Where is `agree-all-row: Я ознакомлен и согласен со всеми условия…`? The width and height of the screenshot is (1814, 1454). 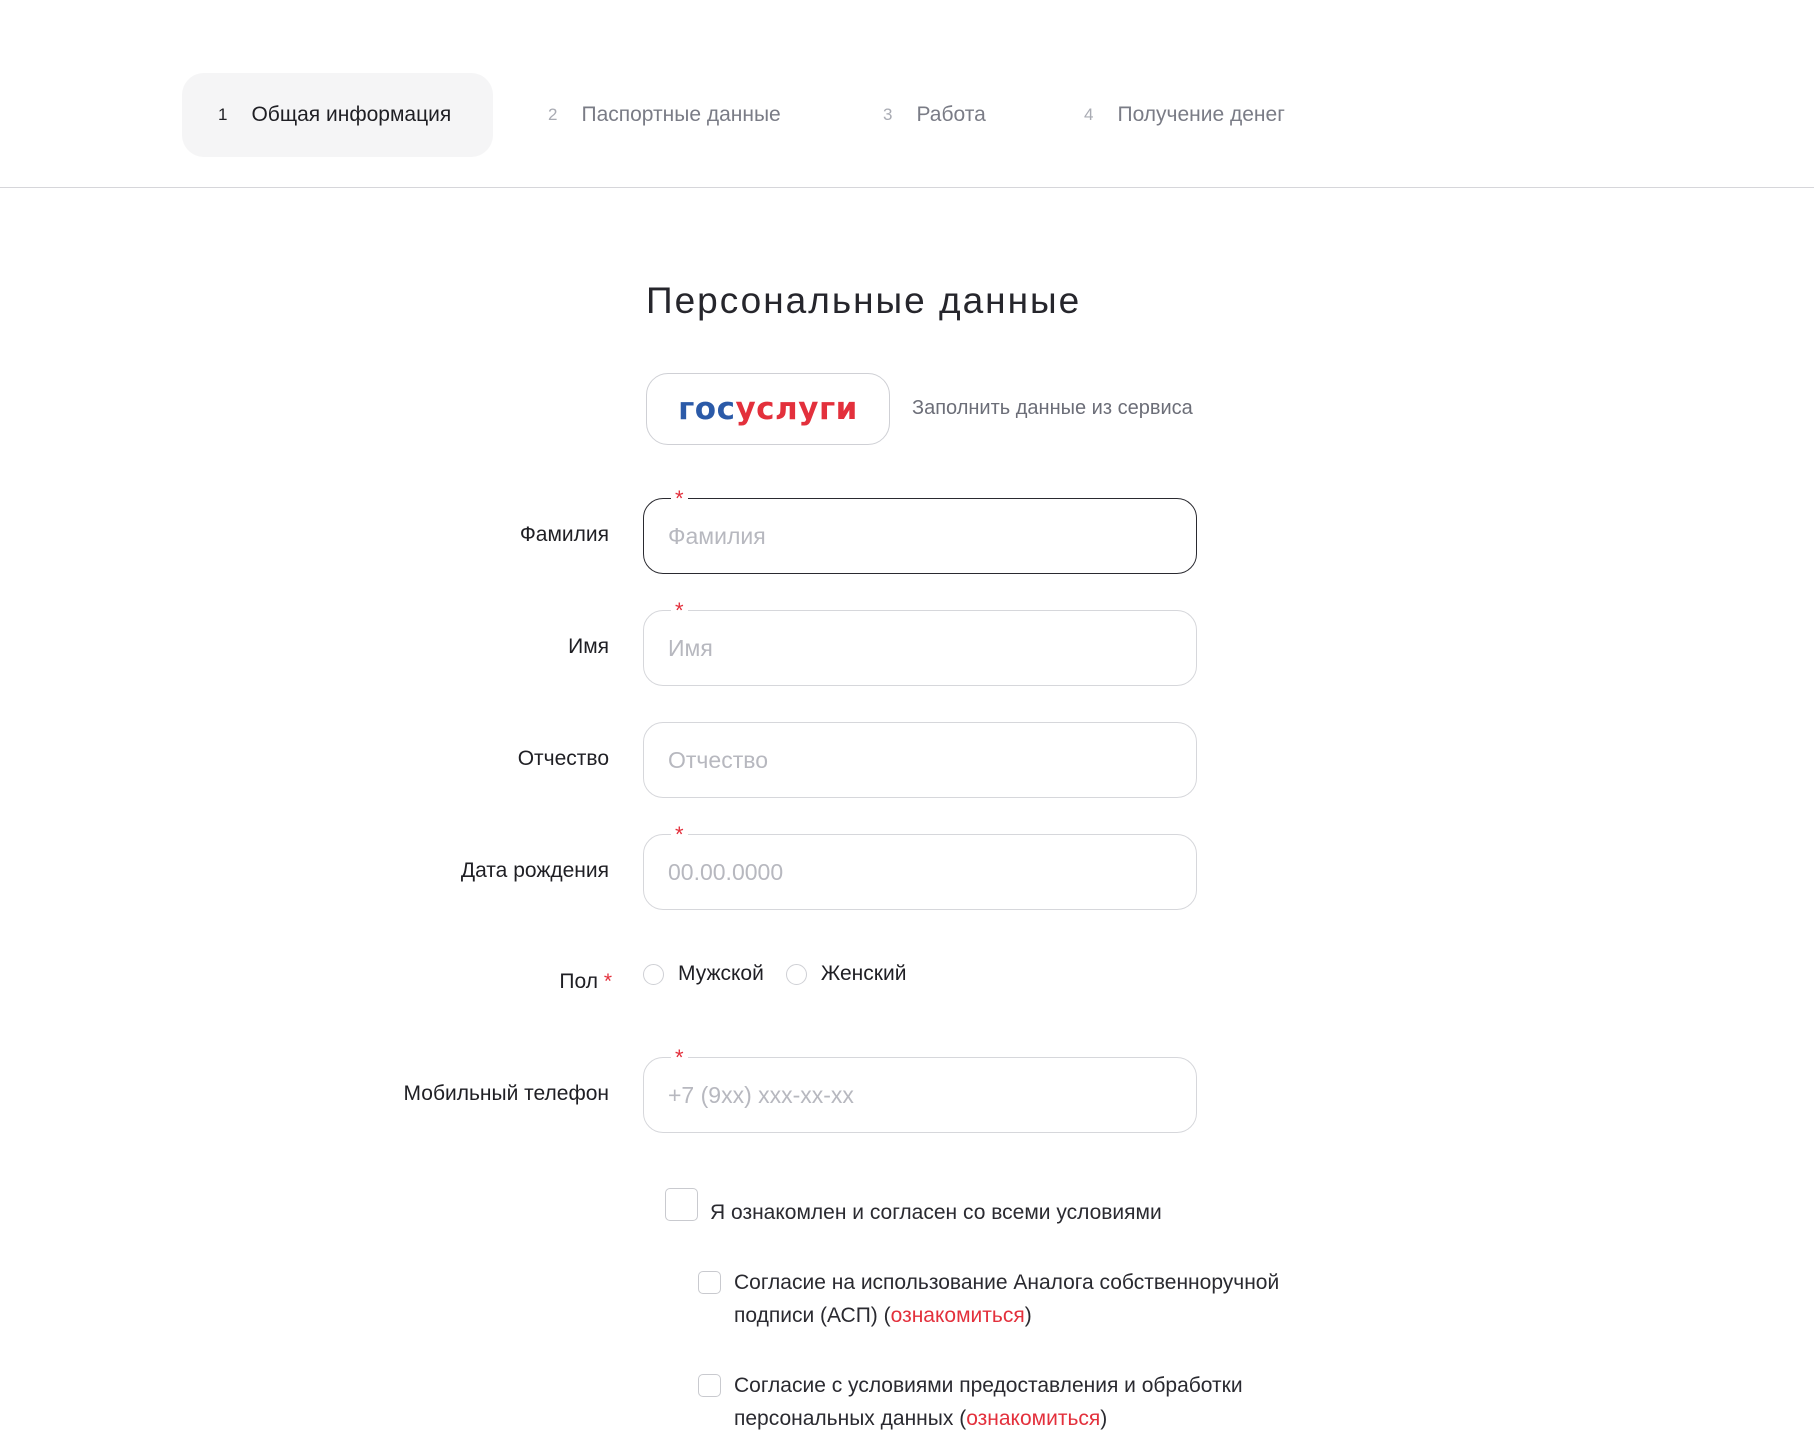
agree-all-row: Я ознакомлен и согласен со всеми условия… is located at coordinates (913, 1208).